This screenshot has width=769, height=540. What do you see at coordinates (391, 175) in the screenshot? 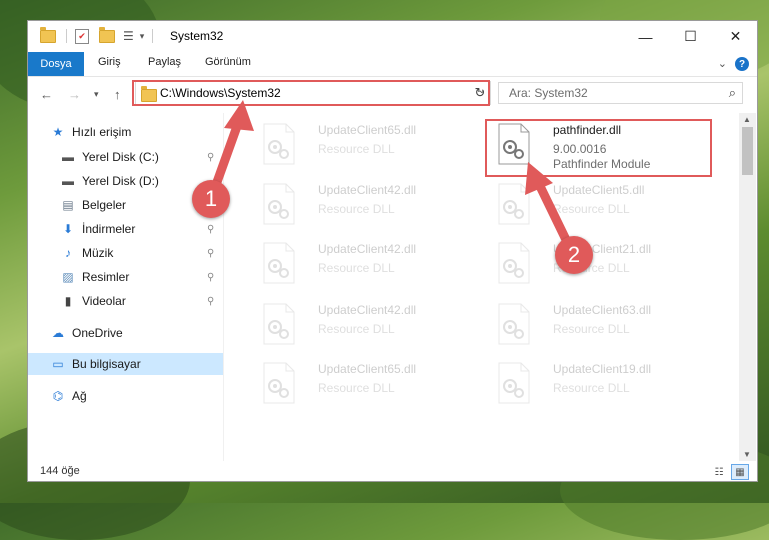
I see `annotation-arrows` at bounding box center [391, 175].